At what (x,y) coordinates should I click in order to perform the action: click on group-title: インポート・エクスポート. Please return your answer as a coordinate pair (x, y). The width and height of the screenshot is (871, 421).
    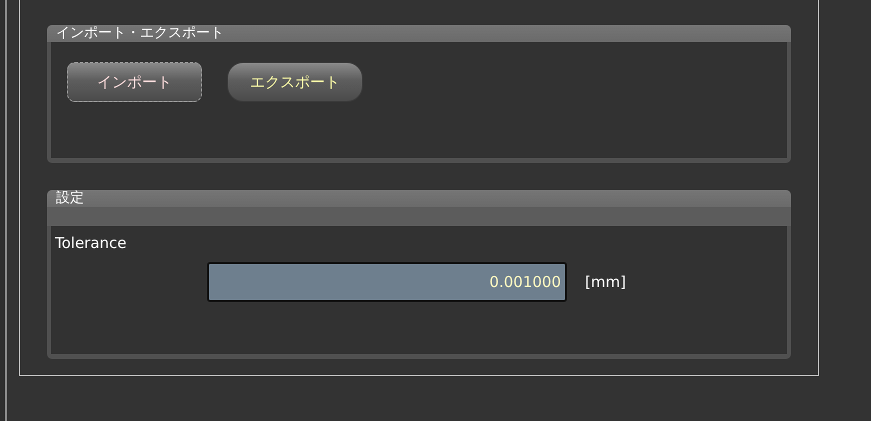
    Looking at the image, I should click on (140, 33).